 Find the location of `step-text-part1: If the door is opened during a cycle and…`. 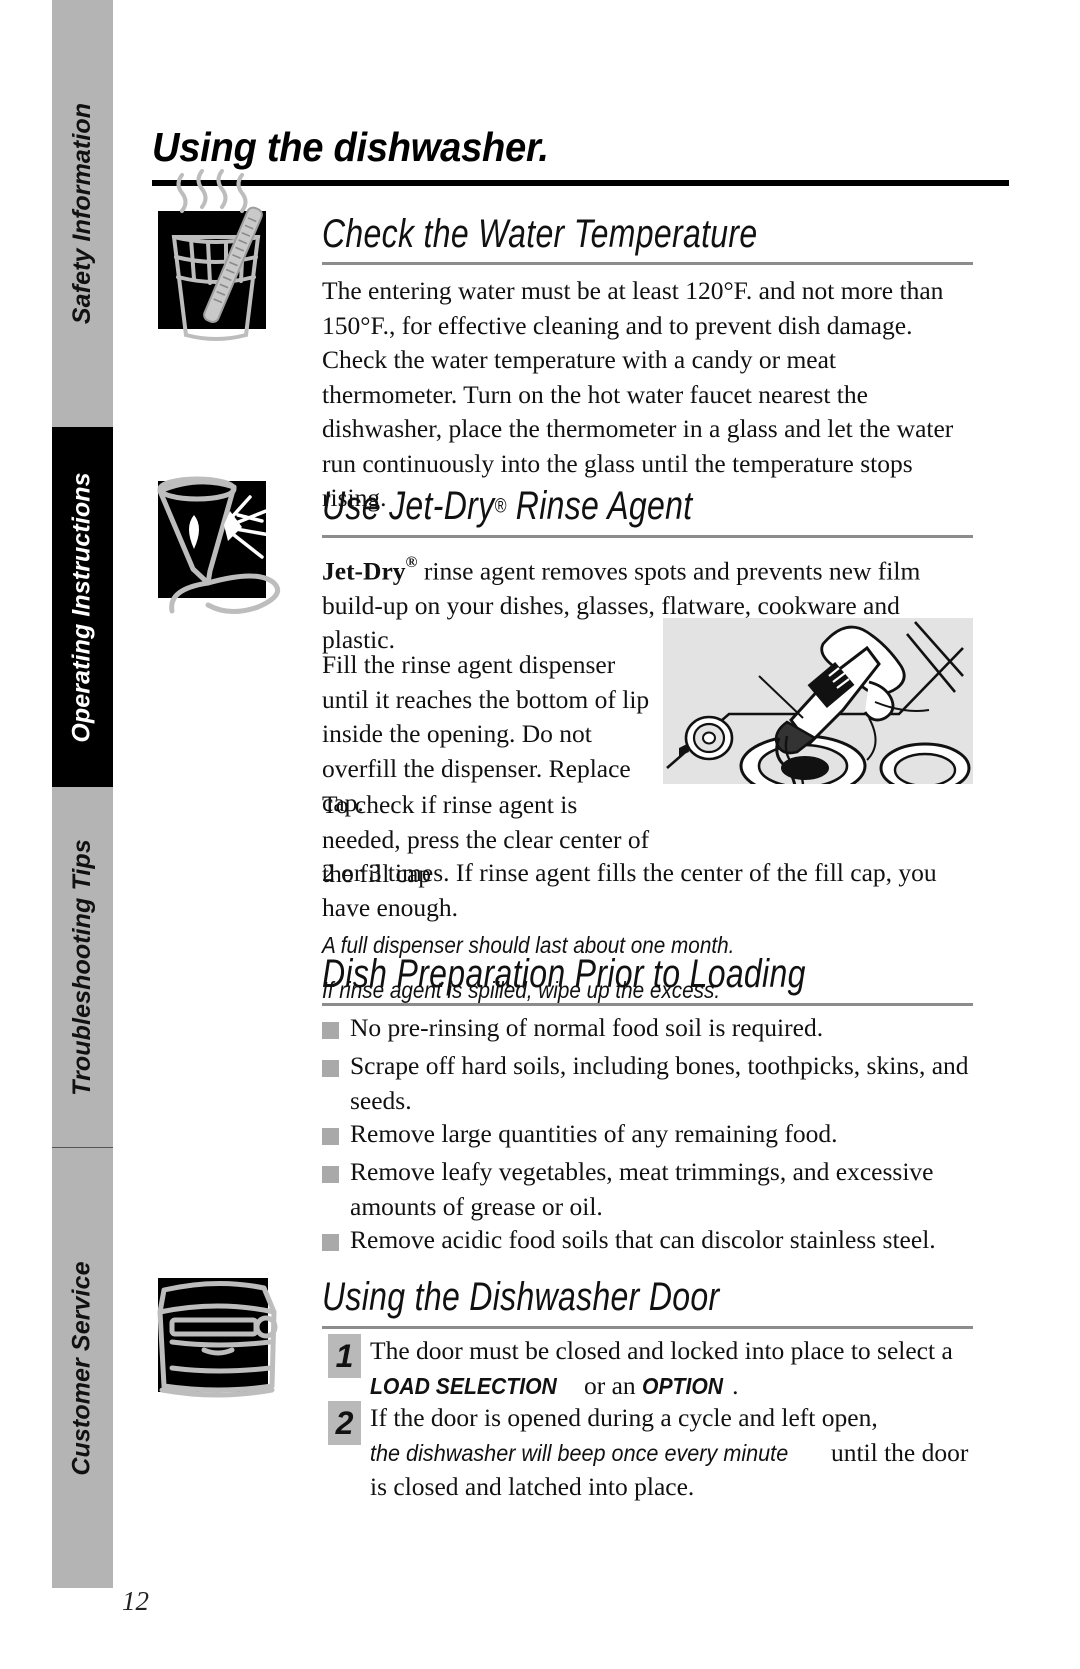

step-text-part1: If the door is opened during a cycle and… is located at coordinates (624, 1417).